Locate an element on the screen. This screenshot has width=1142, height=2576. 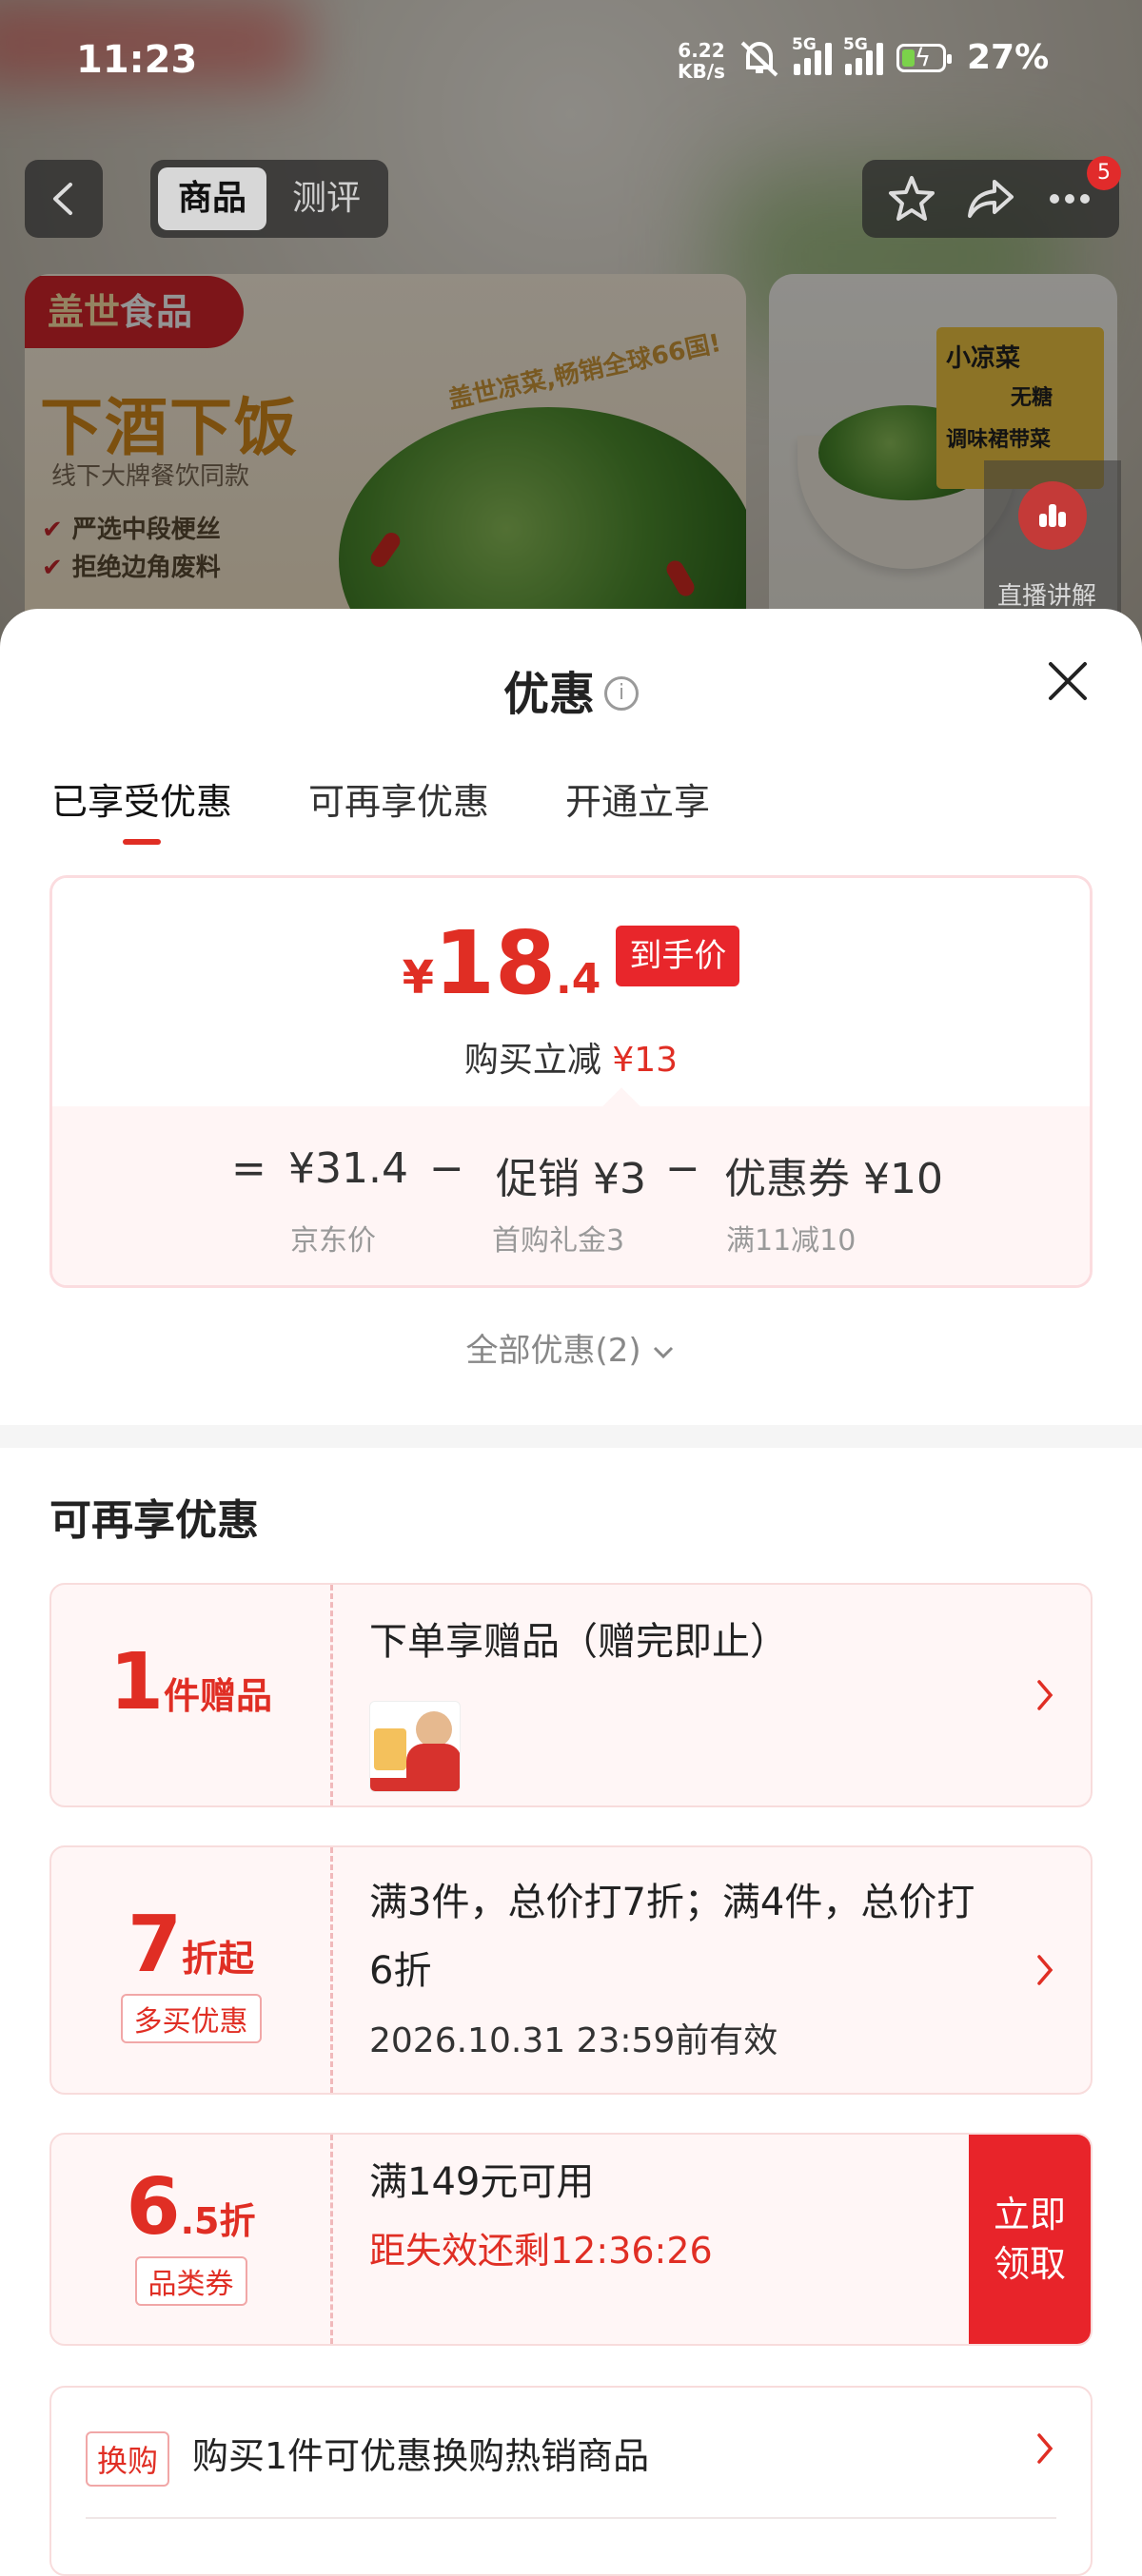
discount-tabs: 已享受优惠 可再享优惠 开通立享 is located at coordinates (380, 809).